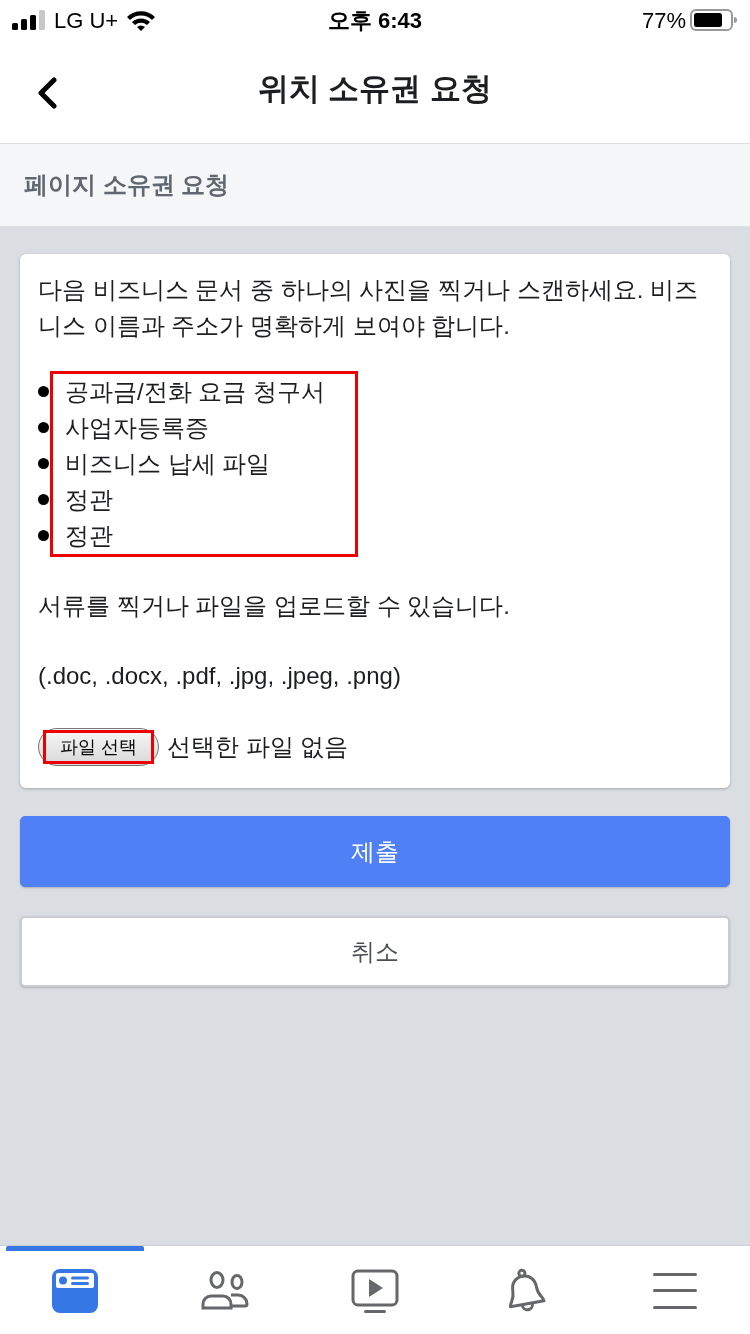 The image size is (750, 1334). Describe the element at coordinates (368, 308) in the screenshot. I see `instructions-text: 다음 비즈니스 문서 중 하나의 사진을 찍거나 스캔하세요. 비즈니스 이름과 주소가 명확하게 보여야 합니다.` at that location.